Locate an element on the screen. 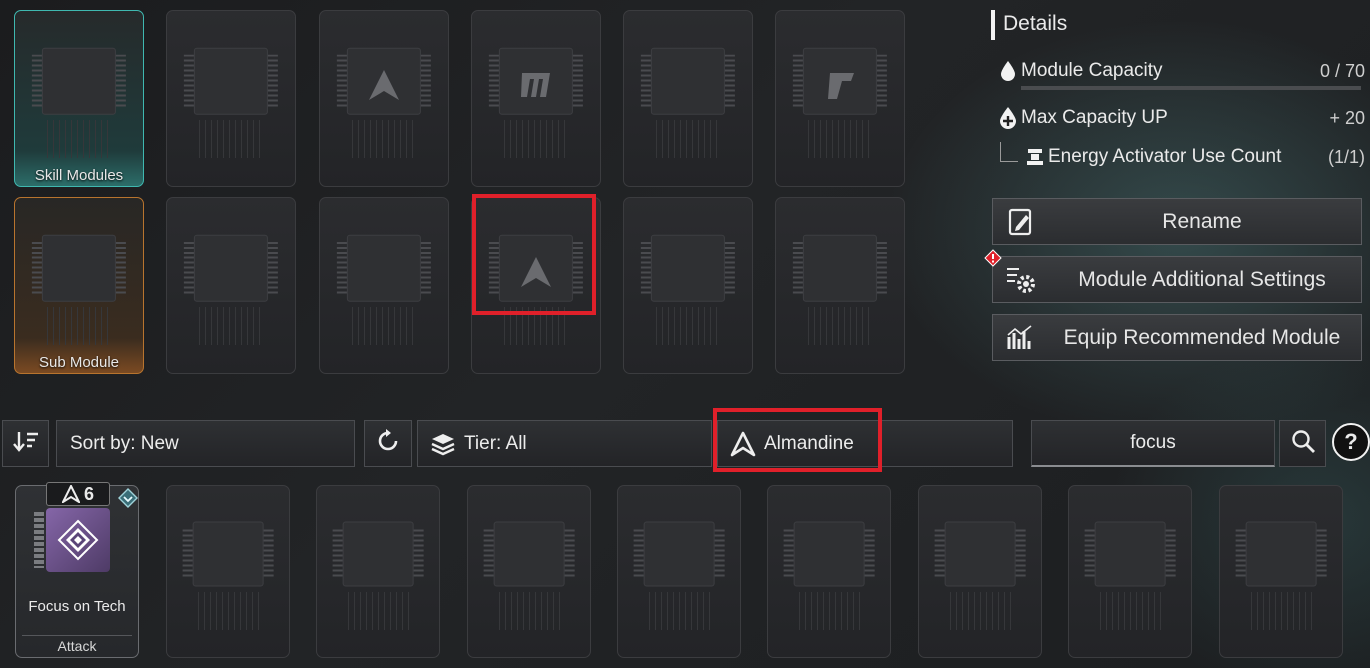 This screenshot has height=668, width=1370. equip-recommended-module-button: Equip Recommended Module is located at coordinates (1177, 337).